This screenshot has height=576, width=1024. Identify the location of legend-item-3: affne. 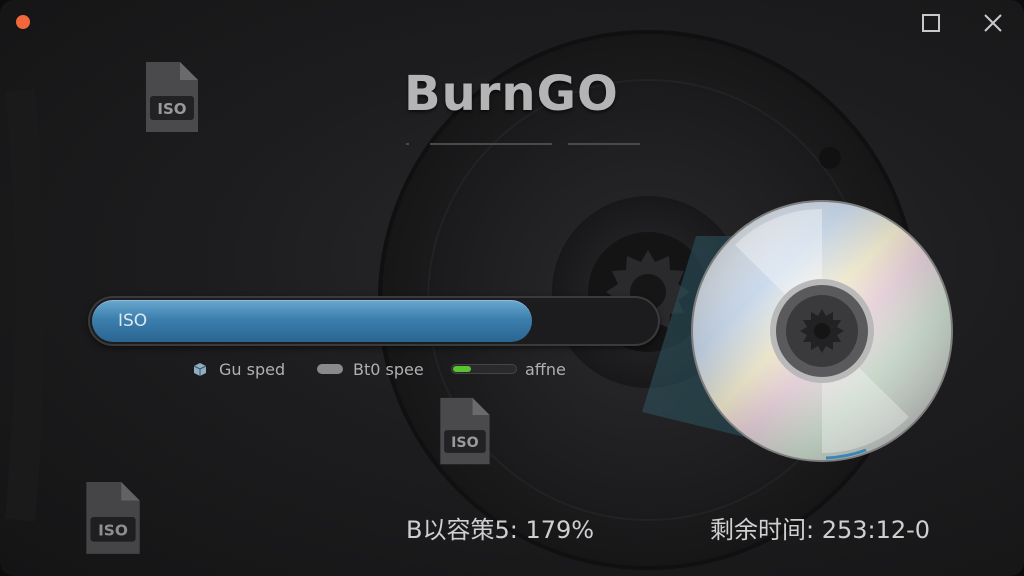
(511, 370).